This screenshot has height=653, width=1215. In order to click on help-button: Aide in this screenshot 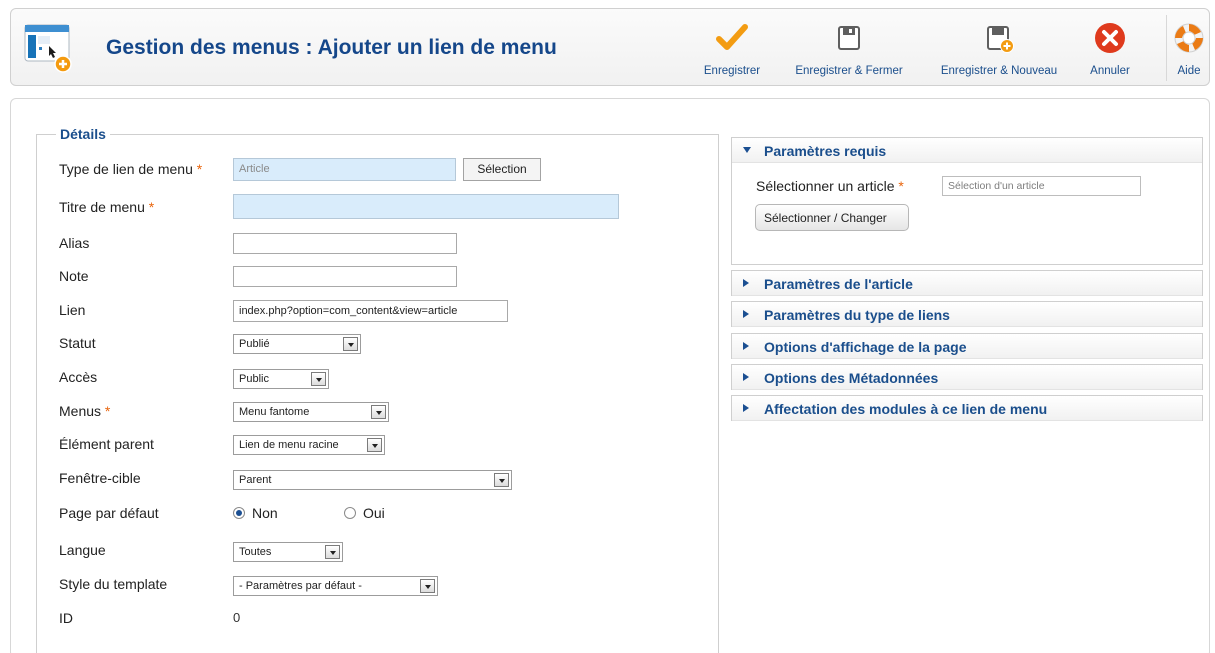, I will do `click(1189, 52)`.